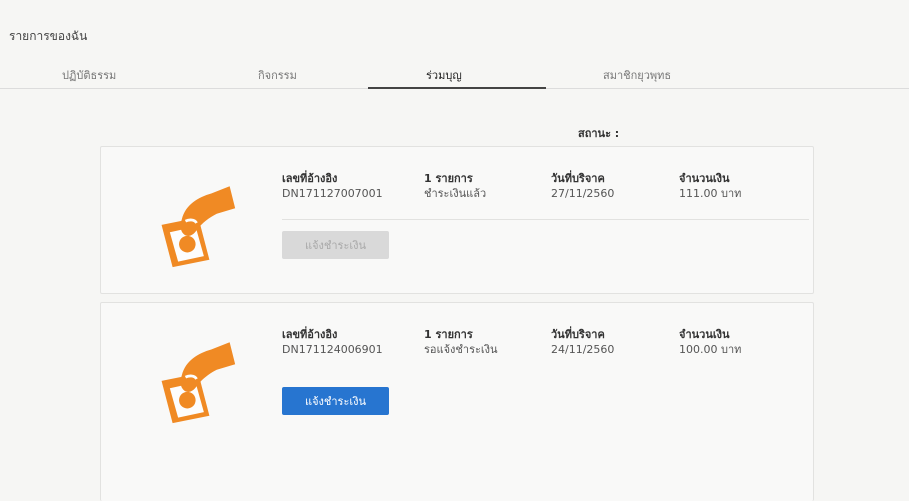 This screenshot has width=909, height=501. Describe the element at coordinates (583, 193) in the screenshot. I see `donation-date-value: 27/11/2560` at that location.